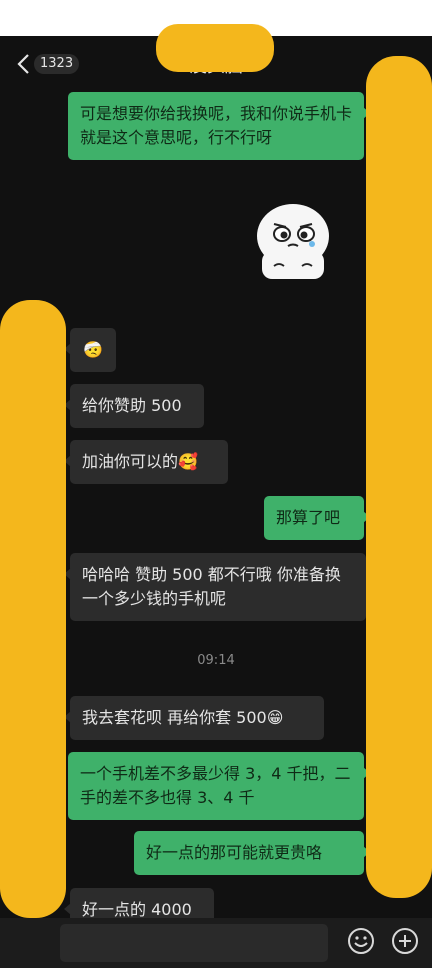 Image resolution: width=432 pixels, height=968 pixels. What do you see at coordinates (194, 718) in the screenshot?
I see `message-received: 我去套花呗 再给你套 500😁` at bounding box center [194, 718].